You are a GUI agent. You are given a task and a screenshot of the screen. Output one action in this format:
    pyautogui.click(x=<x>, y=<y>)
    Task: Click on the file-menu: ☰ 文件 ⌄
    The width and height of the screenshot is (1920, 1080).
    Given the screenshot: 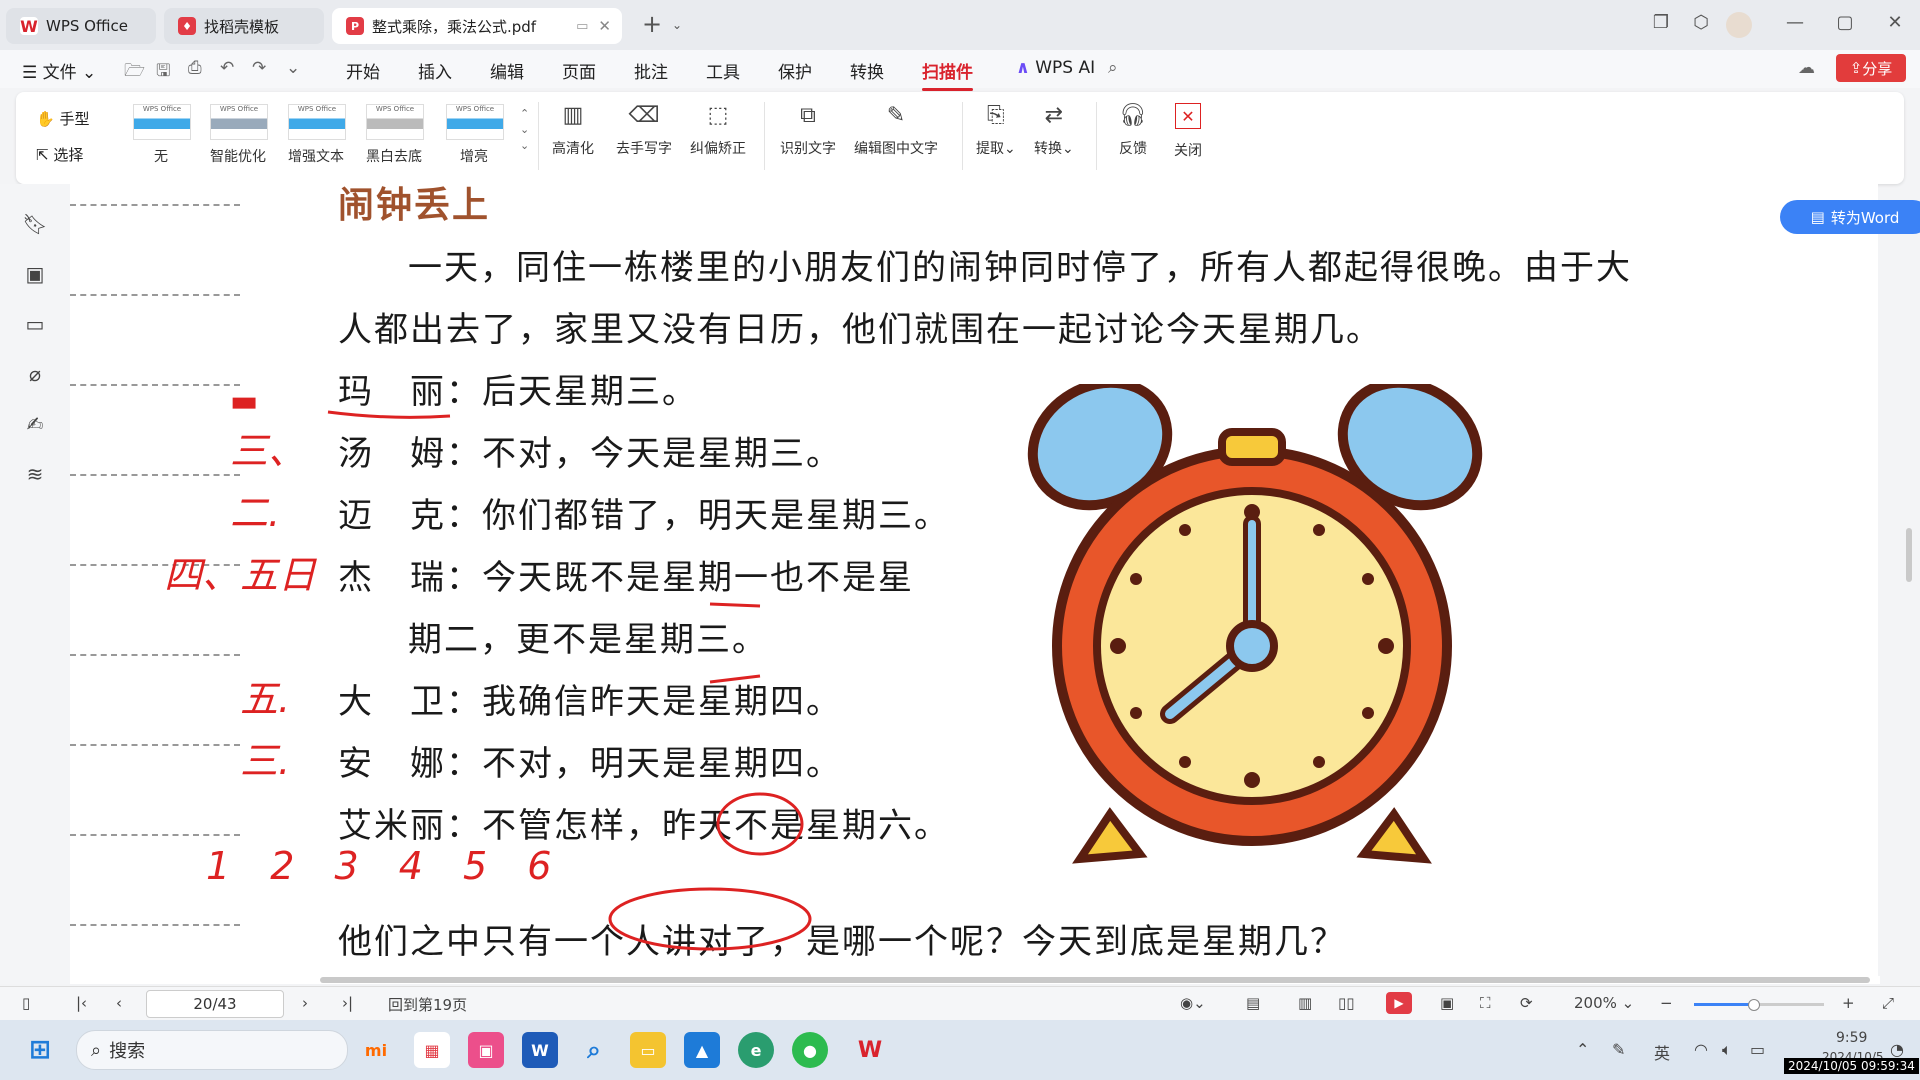 What is the action you would take?
    pyautogui.click(x=59, y=70)
    